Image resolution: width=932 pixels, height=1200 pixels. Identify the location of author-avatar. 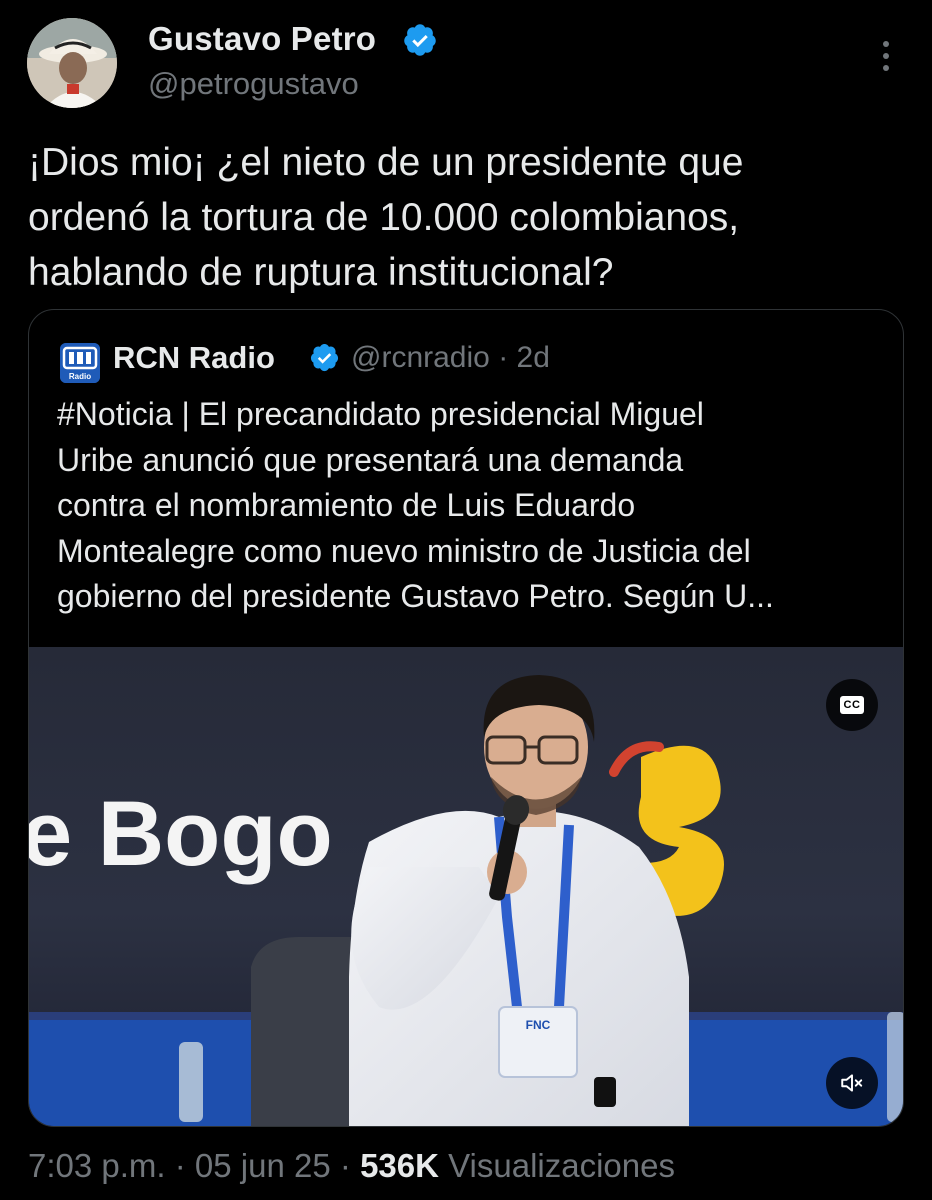
(72, 63).